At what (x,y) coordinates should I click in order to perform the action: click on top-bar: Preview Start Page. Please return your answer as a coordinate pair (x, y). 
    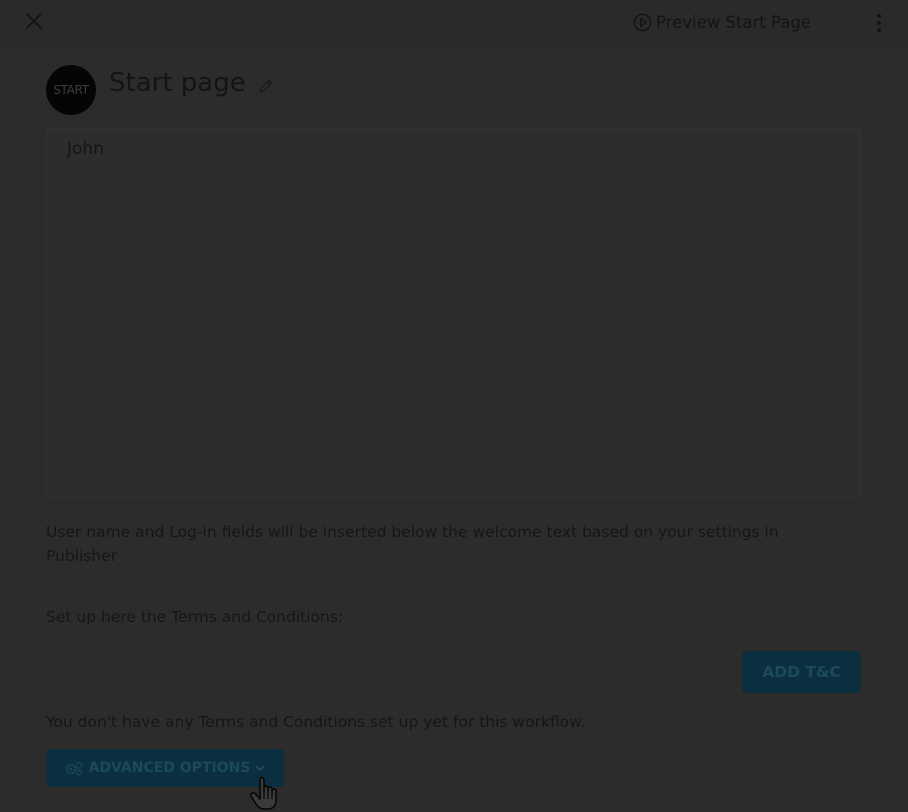
    Looking at the image, I should click on (454, 23).